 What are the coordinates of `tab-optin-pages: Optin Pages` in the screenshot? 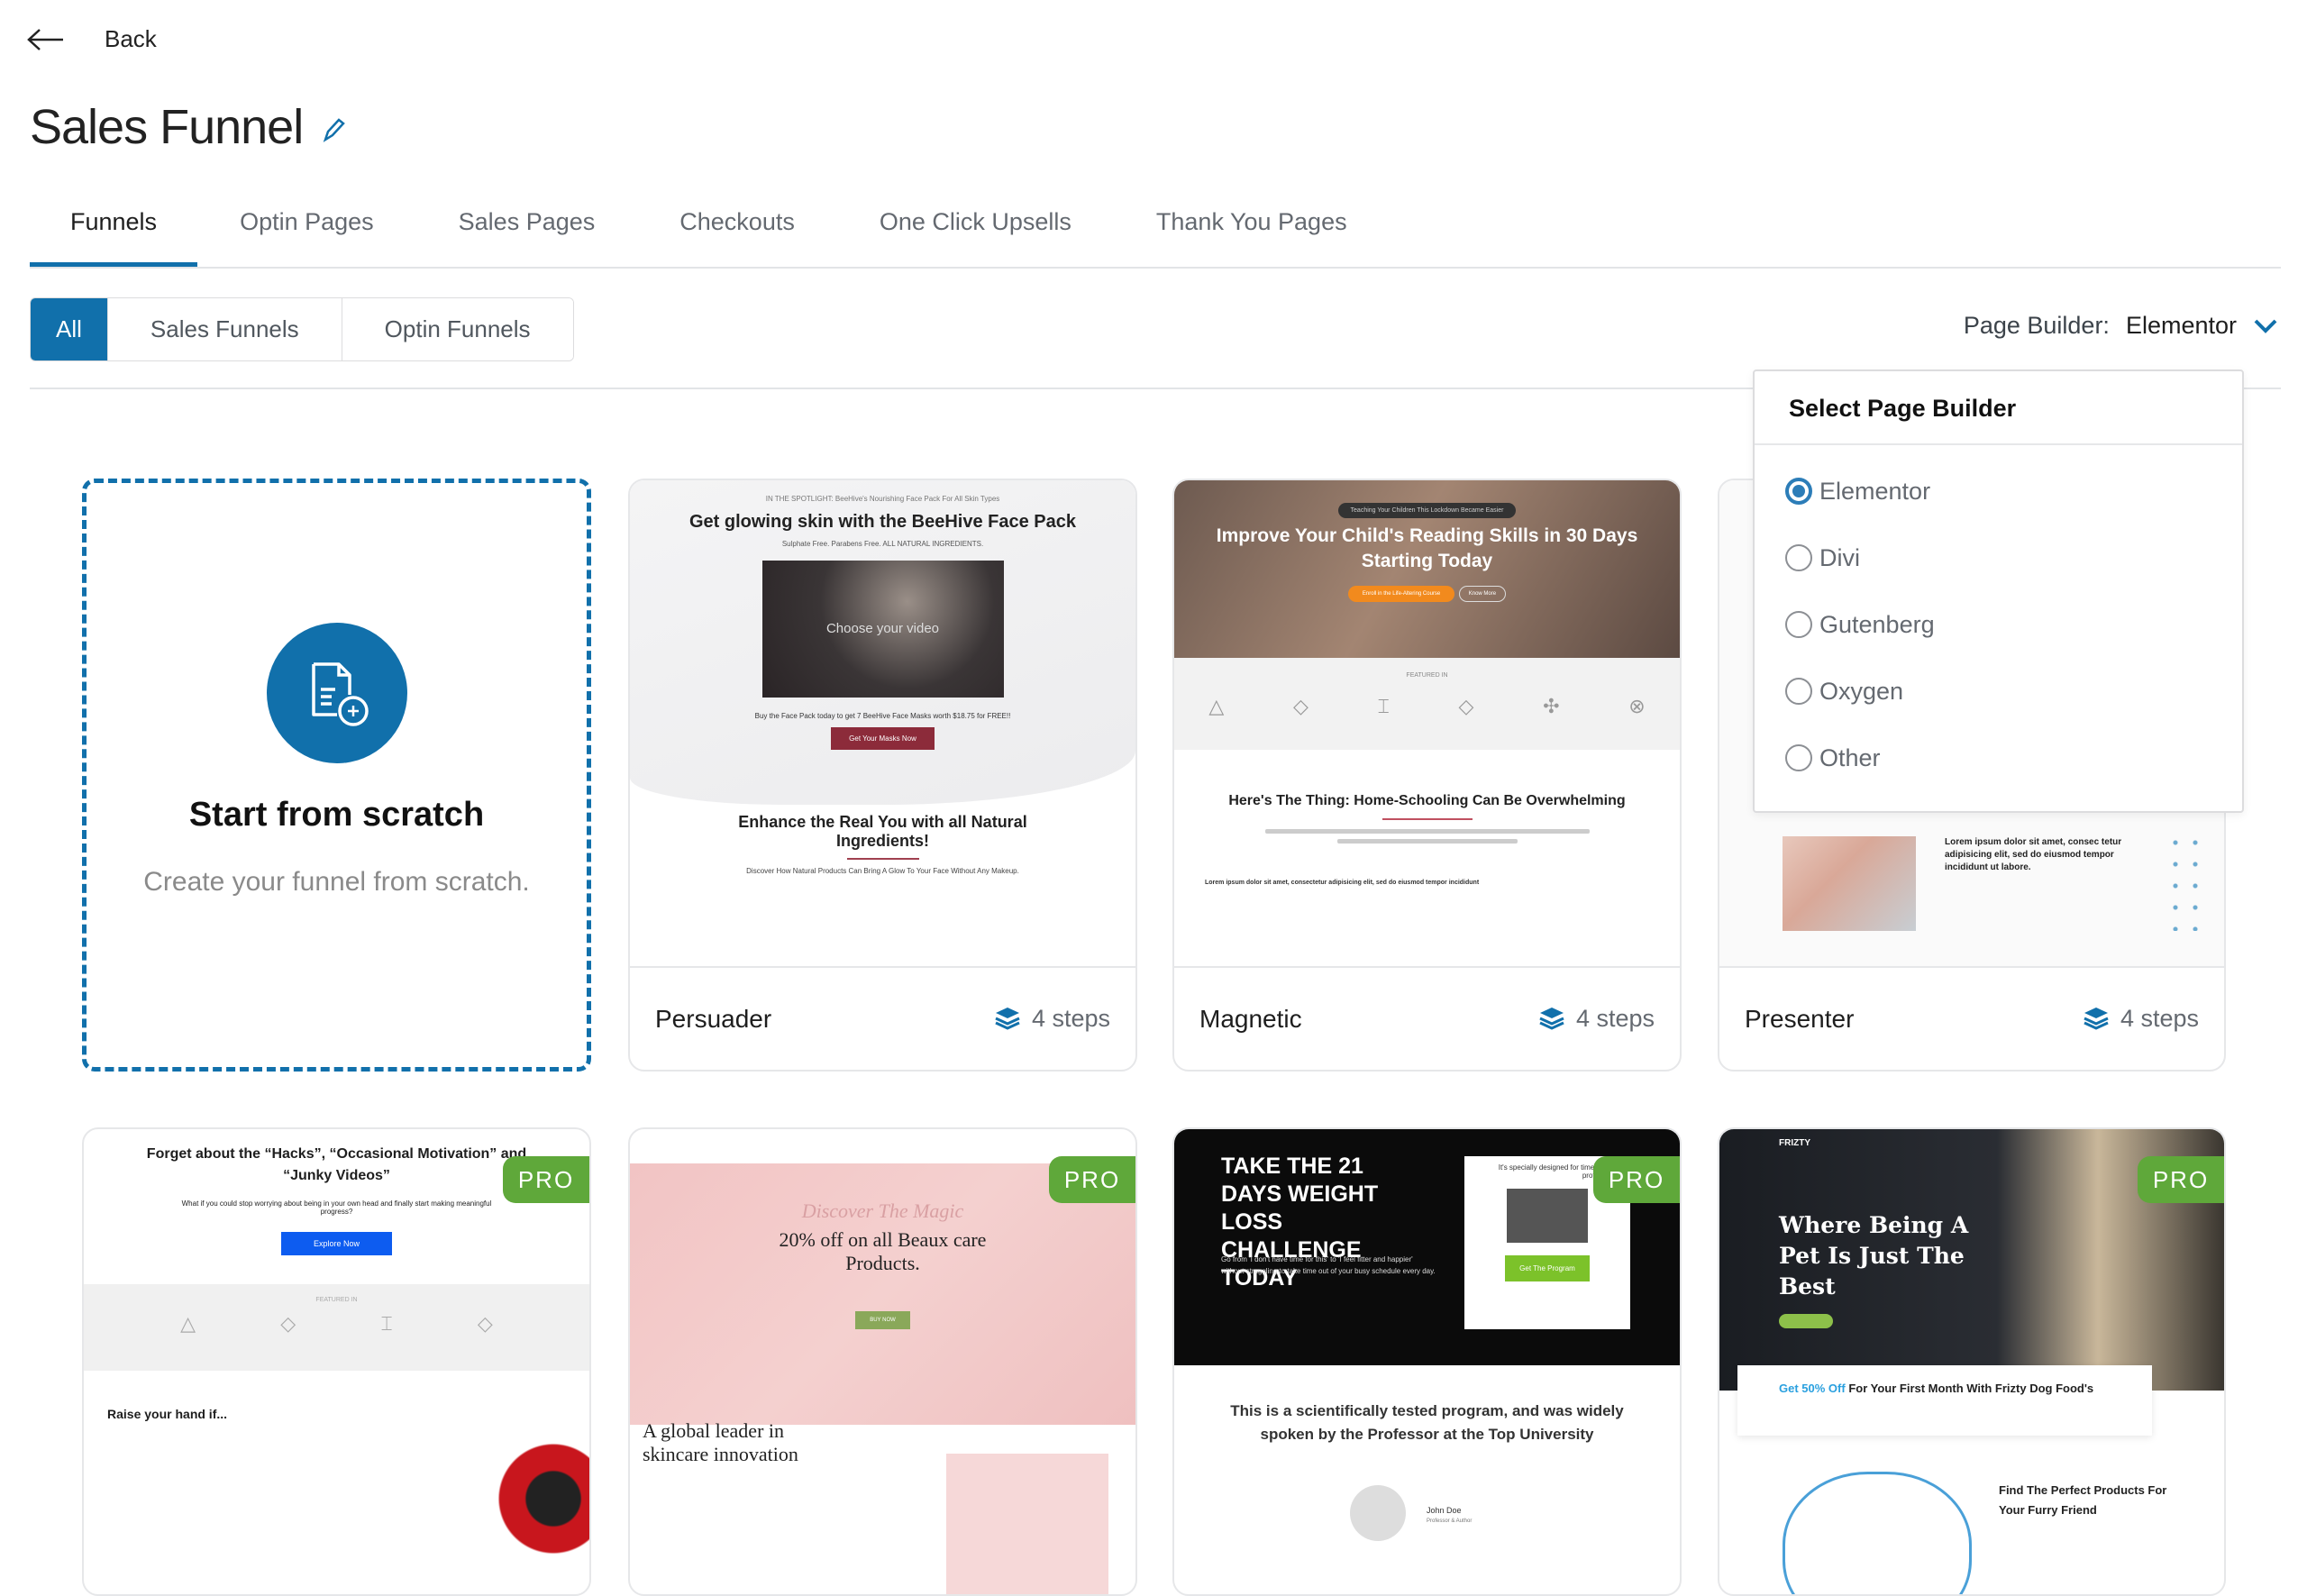 It's located at (306, 233).